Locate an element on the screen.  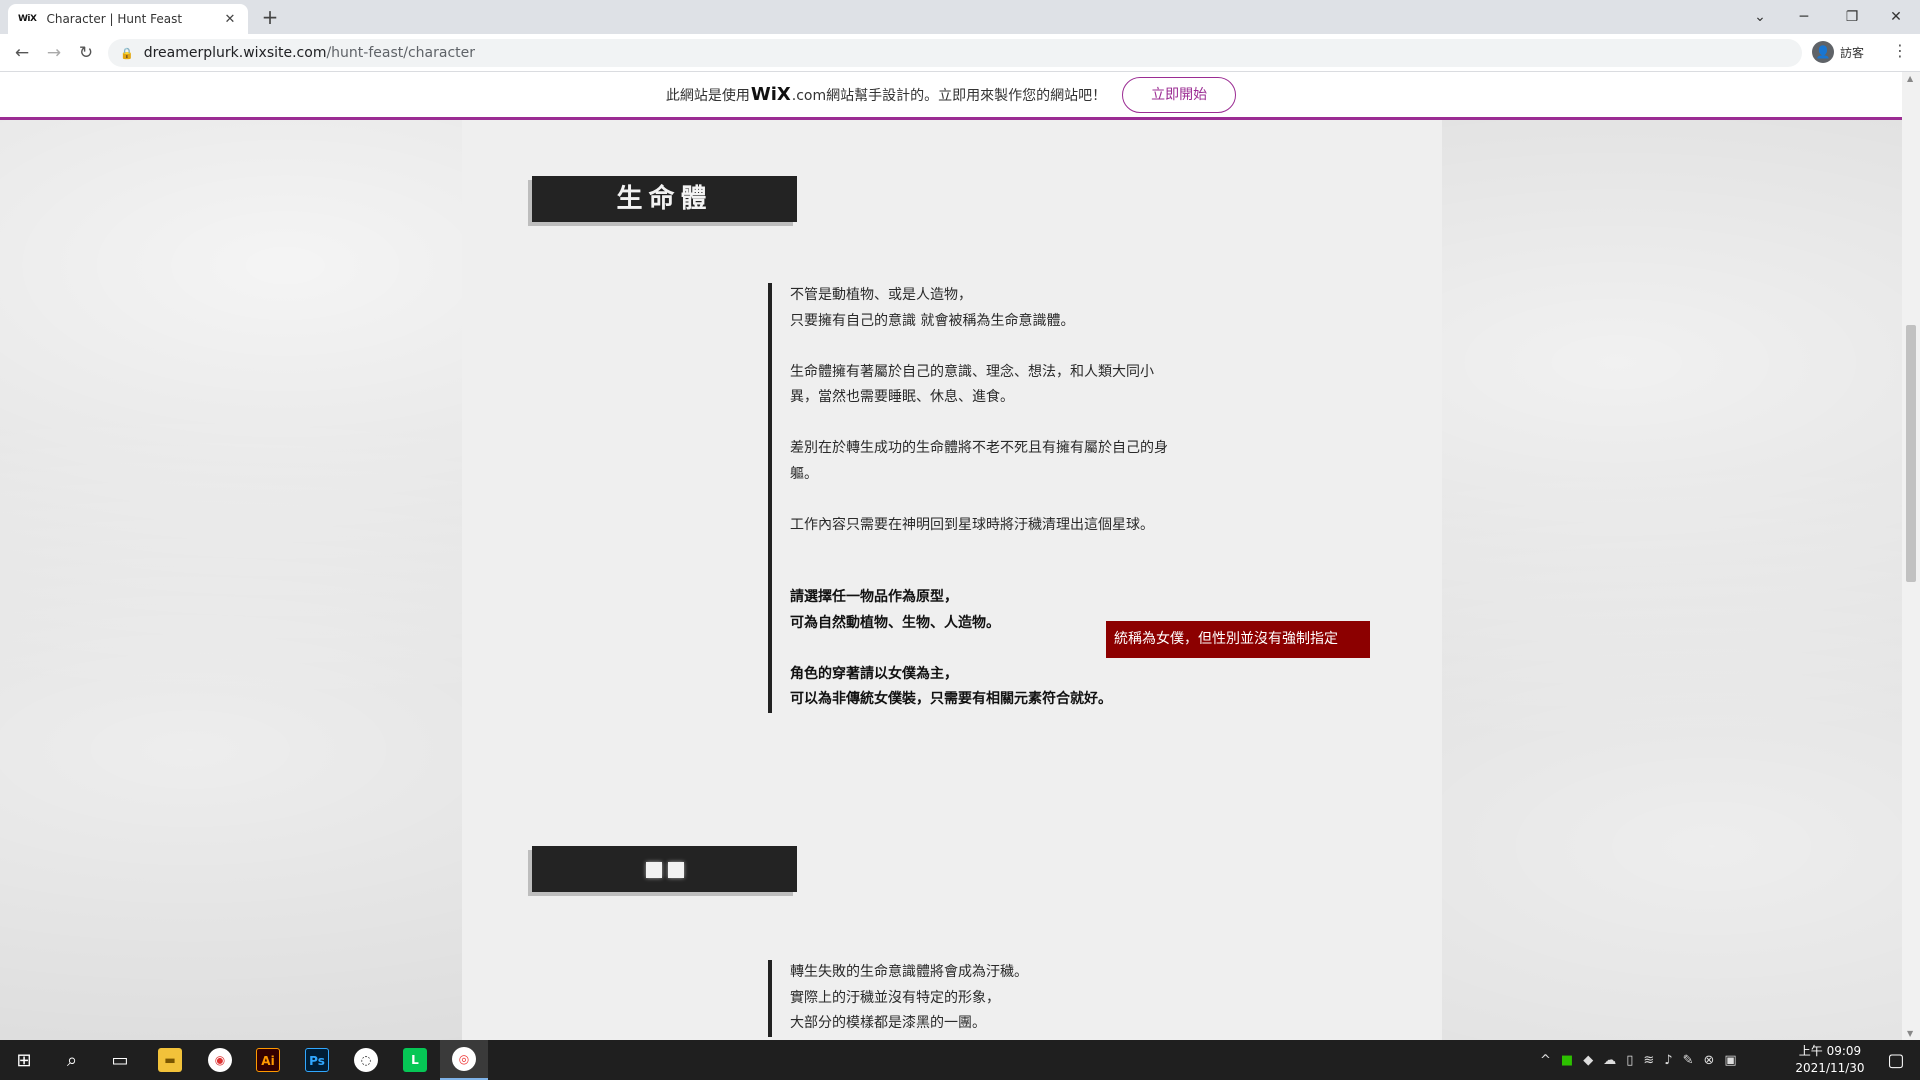
new-tab-button: + is located at coordinates (270, 18).